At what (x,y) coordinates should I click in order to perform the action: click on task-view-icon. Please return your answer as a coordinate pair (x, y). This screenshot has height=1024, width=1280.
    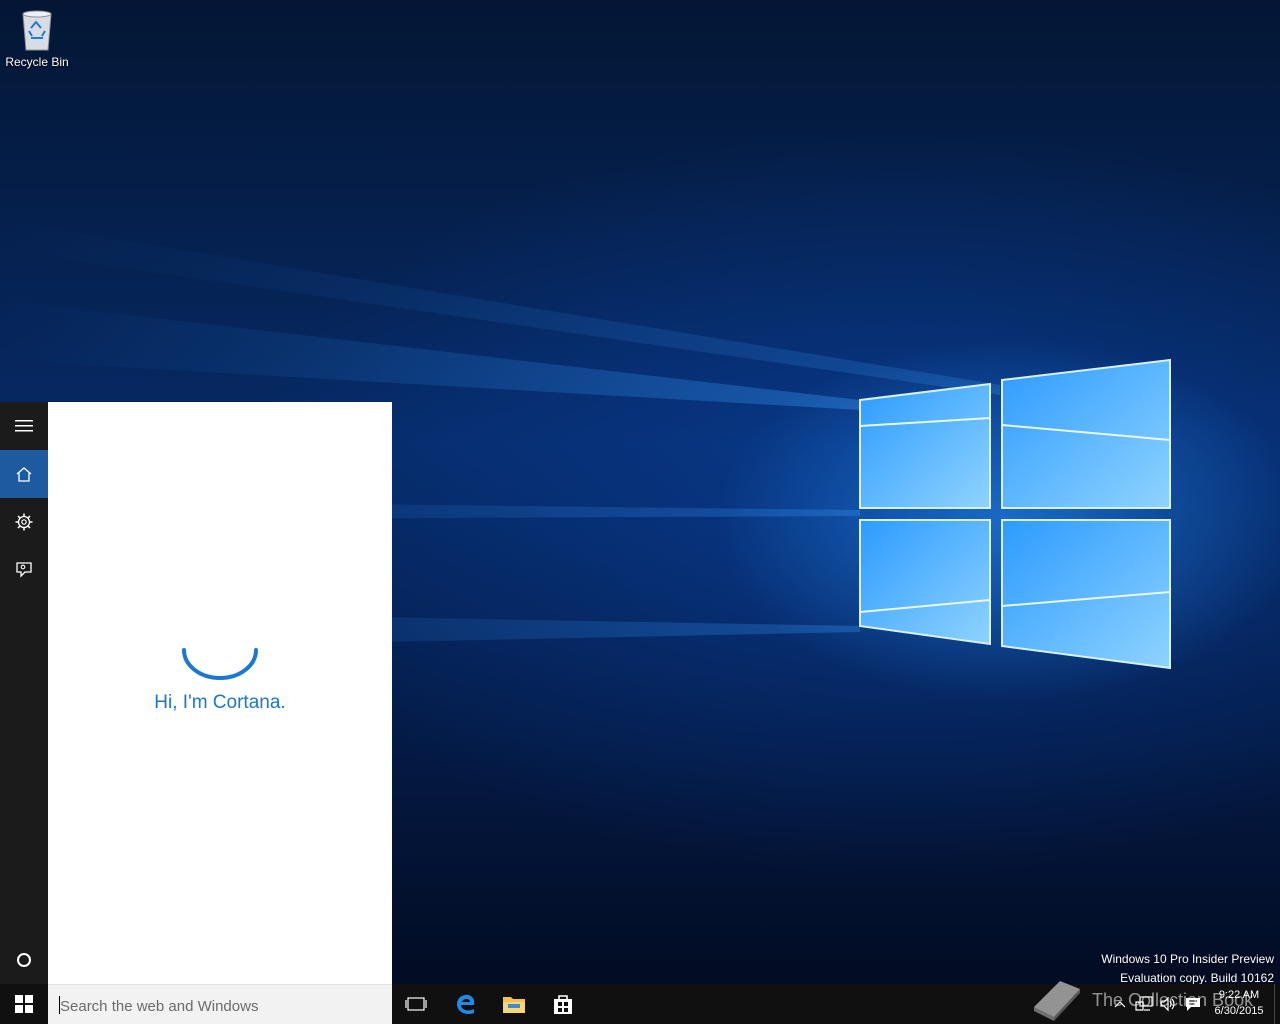
    Looking at the image, I should click on (416, 1004).